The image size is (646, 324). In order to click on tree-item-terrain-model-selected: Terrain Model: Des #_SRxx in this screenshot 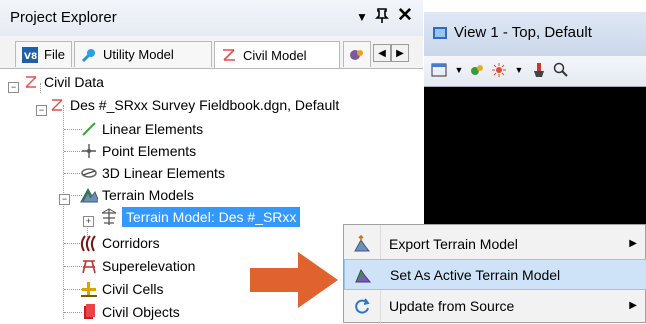, I will do `click(200, 217)`.